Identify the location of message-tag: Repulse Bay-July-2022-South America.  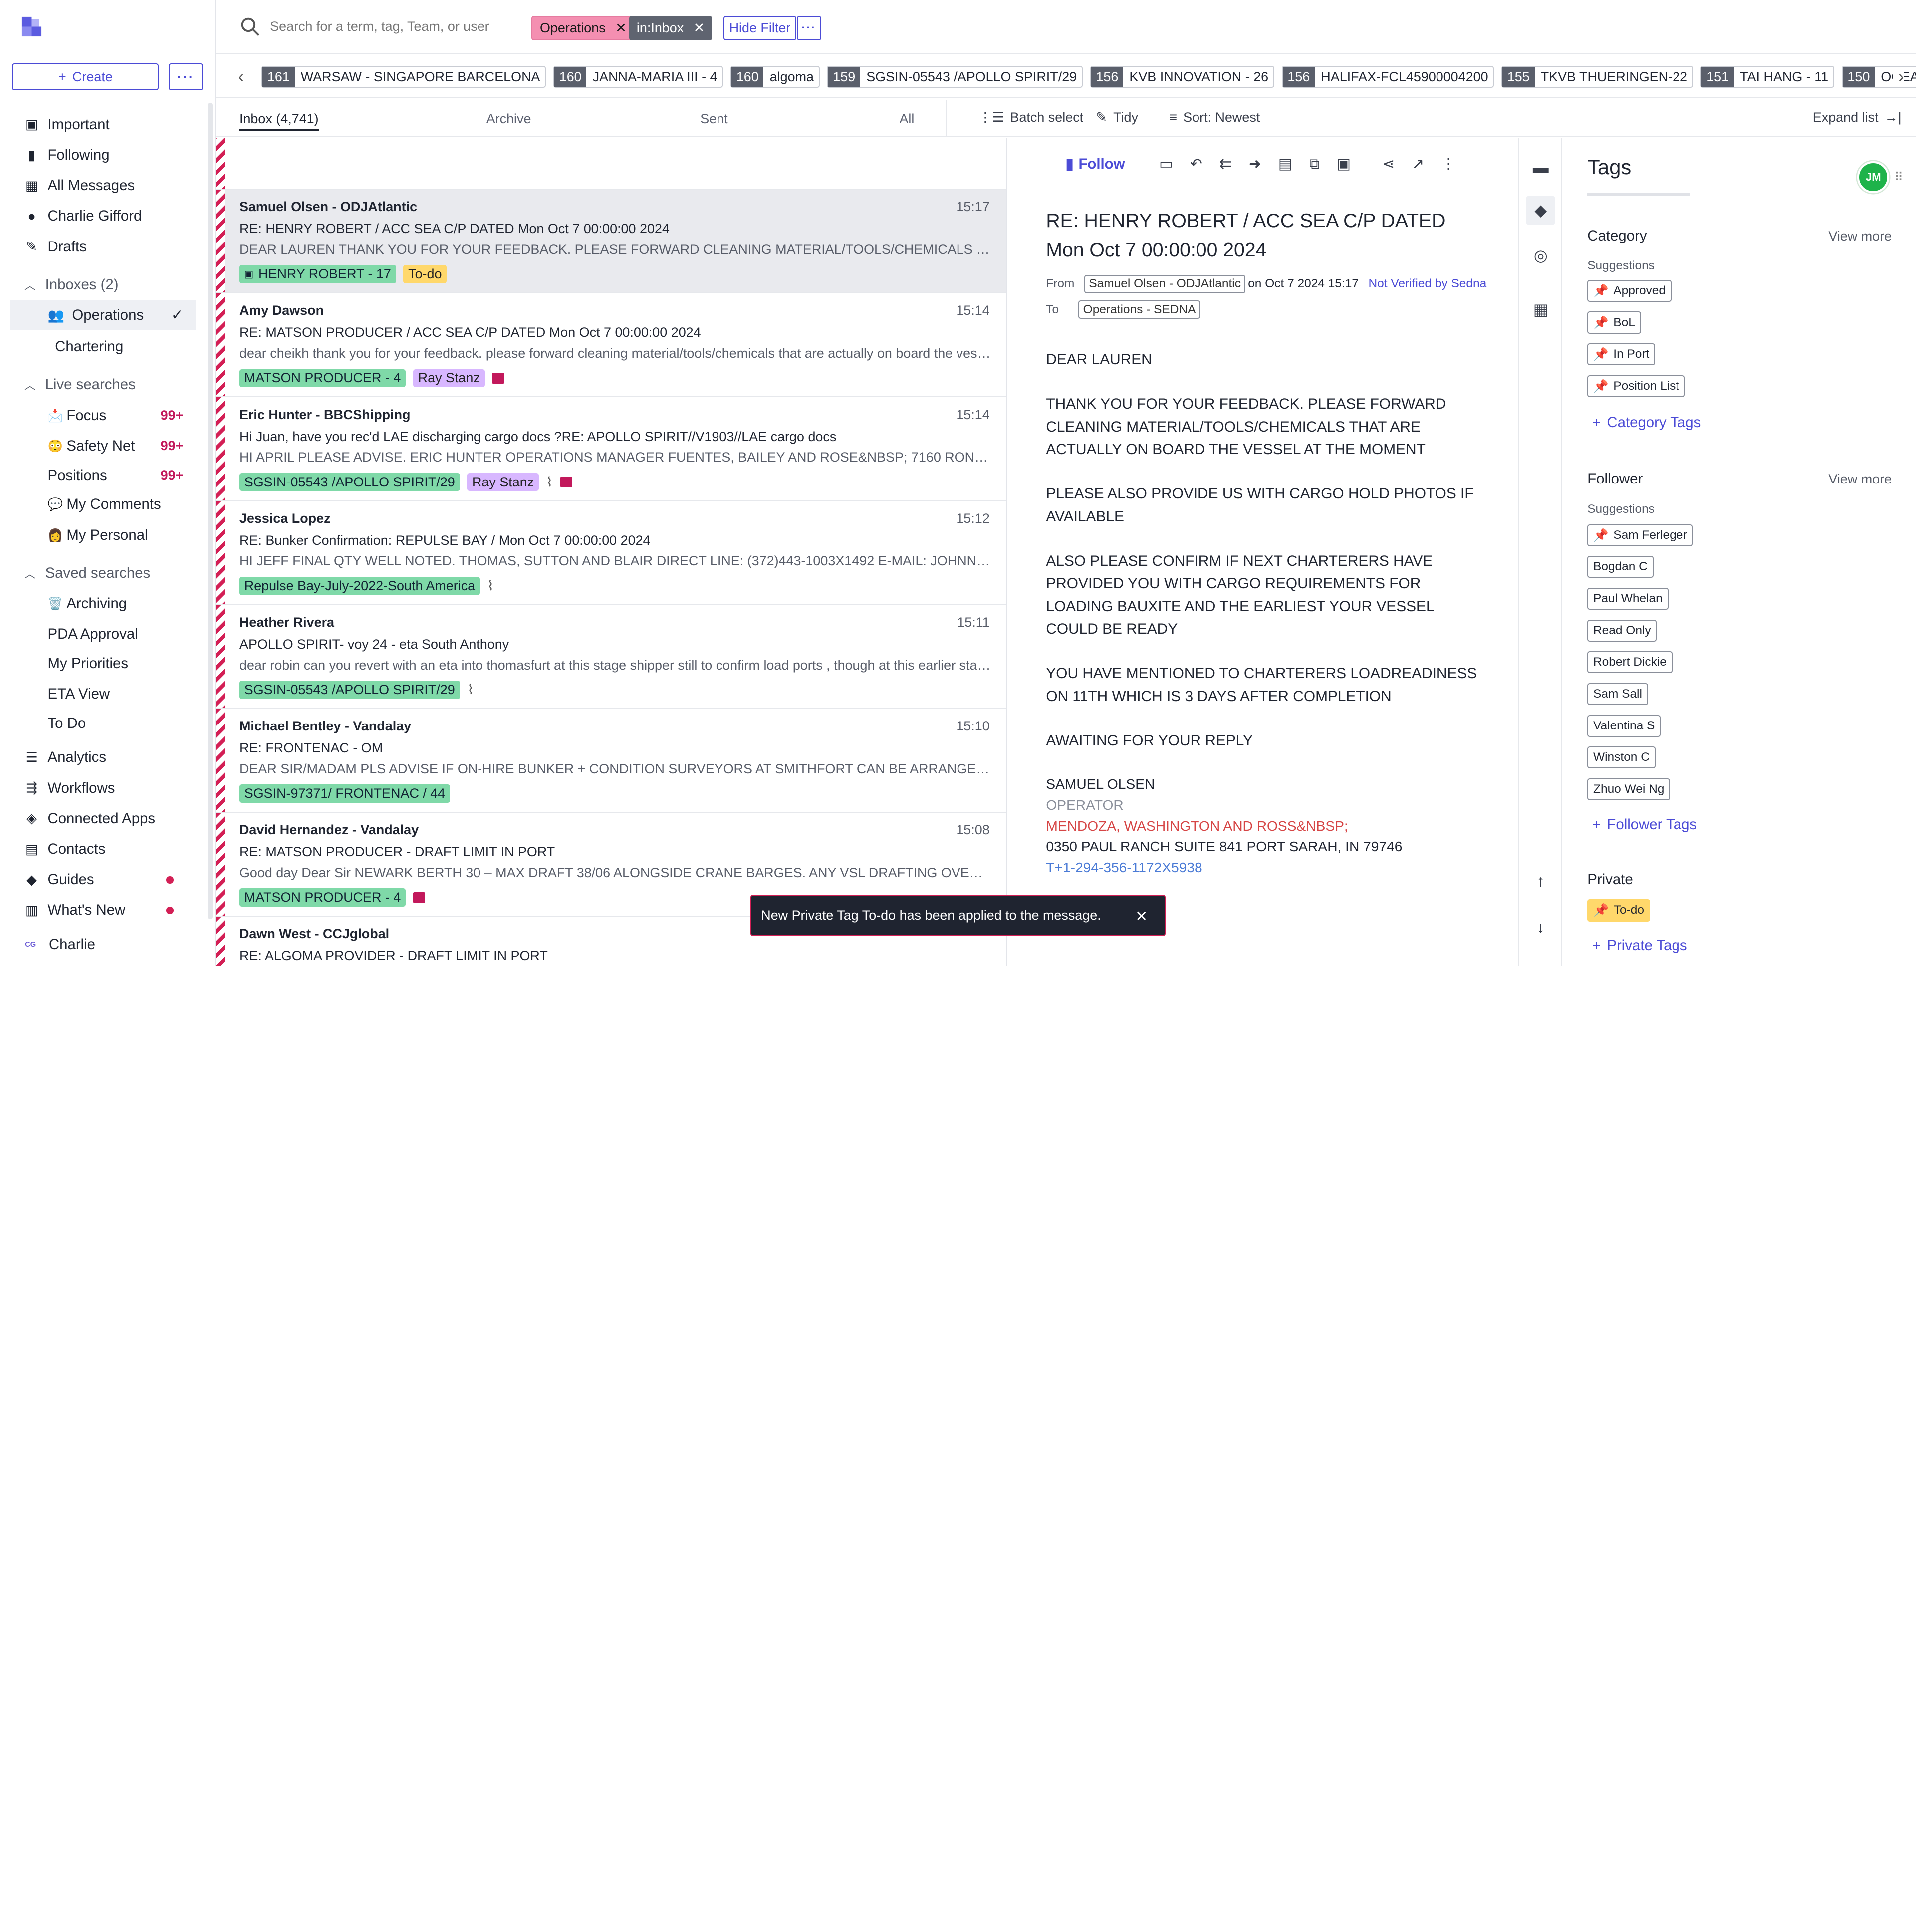
(359, 585).